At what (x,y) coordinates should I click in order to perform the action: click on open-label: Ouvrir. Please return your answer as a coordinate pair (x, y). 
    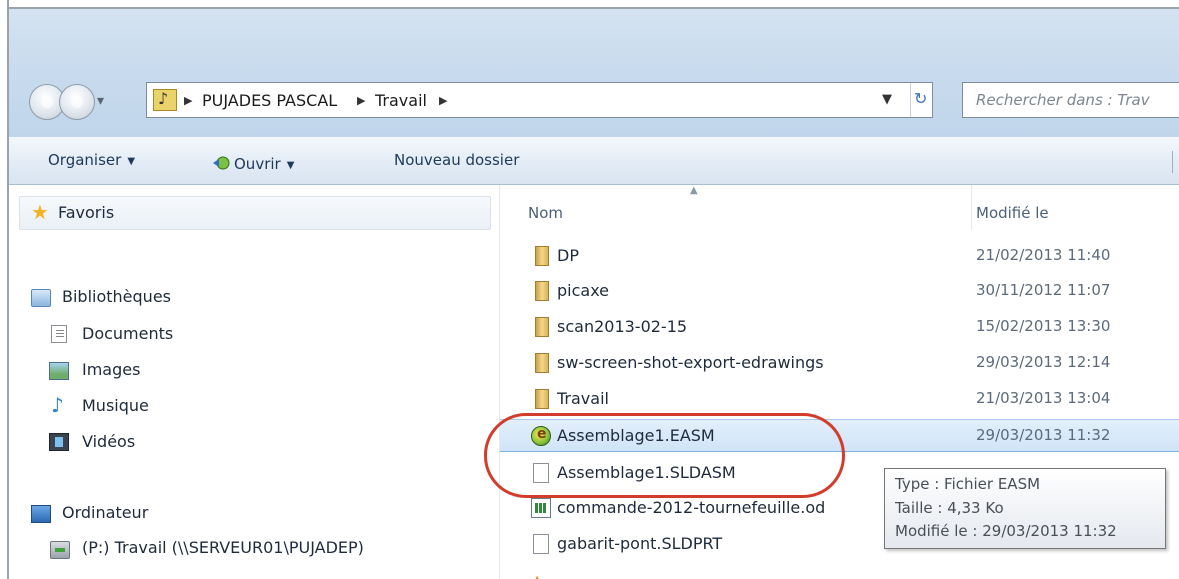
    Looking at the image, I should click on (257, 164).